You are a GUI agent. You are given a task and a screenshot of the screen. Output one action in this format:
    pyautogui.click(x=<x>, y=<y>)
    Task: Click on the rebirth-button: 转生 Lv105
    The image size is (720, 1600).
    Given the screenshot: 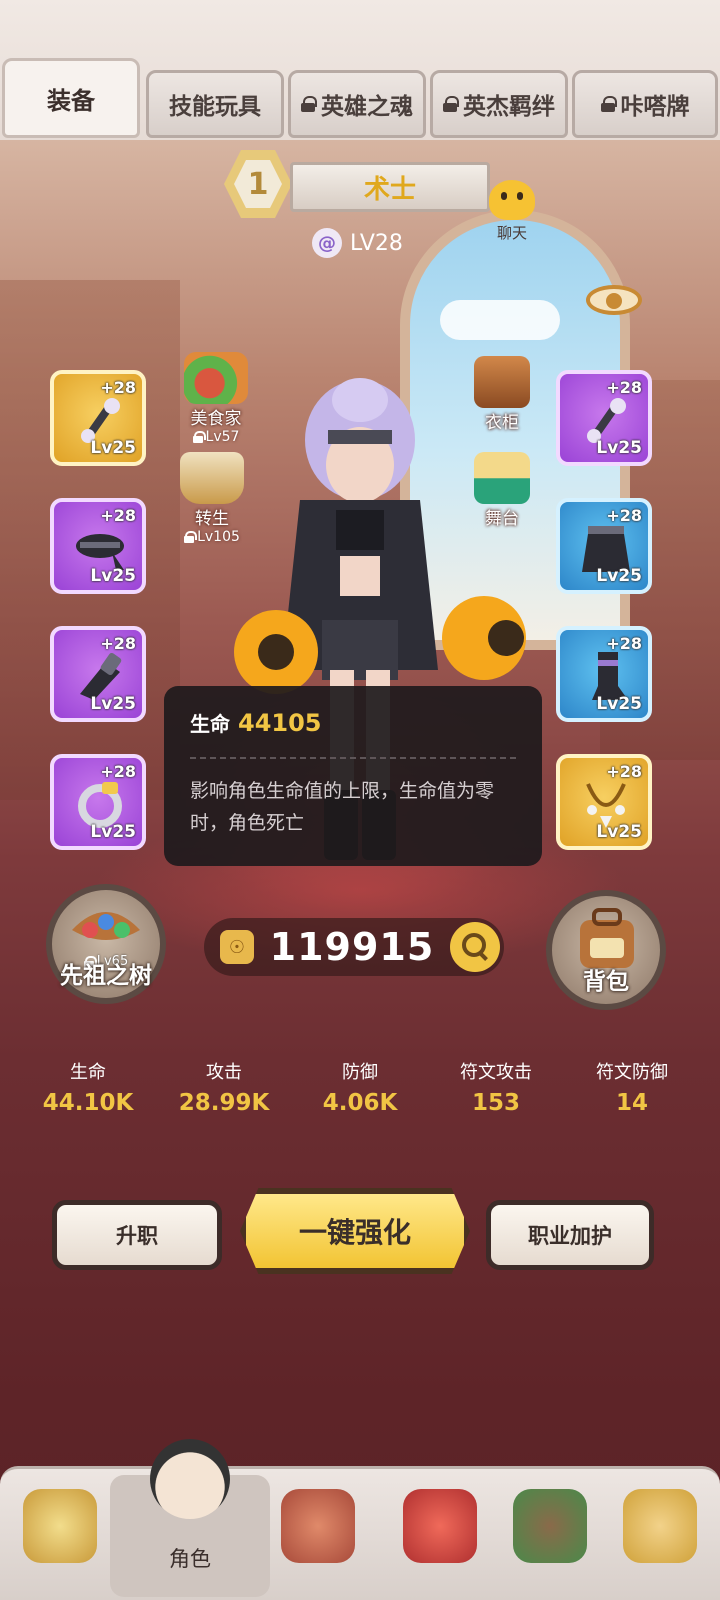 What is the action you would take?
    pyautogui.click(x=212, y=498)
    